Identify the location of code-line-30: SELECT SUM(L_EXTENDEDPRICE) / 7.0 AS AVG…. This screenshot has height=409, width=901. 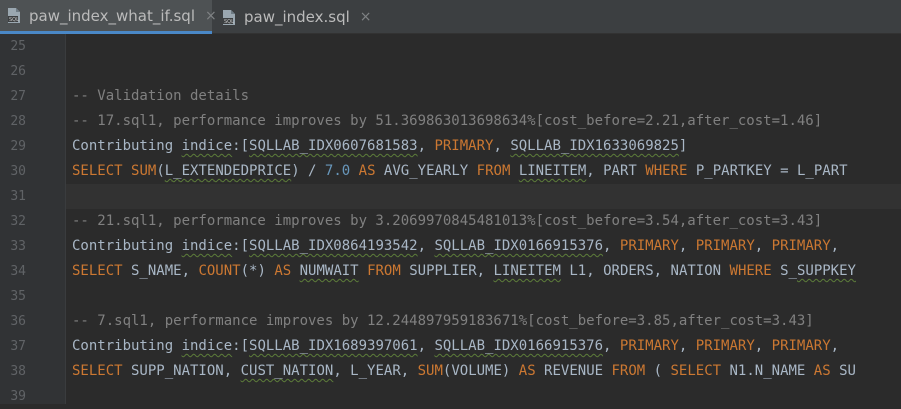
(460, 171).